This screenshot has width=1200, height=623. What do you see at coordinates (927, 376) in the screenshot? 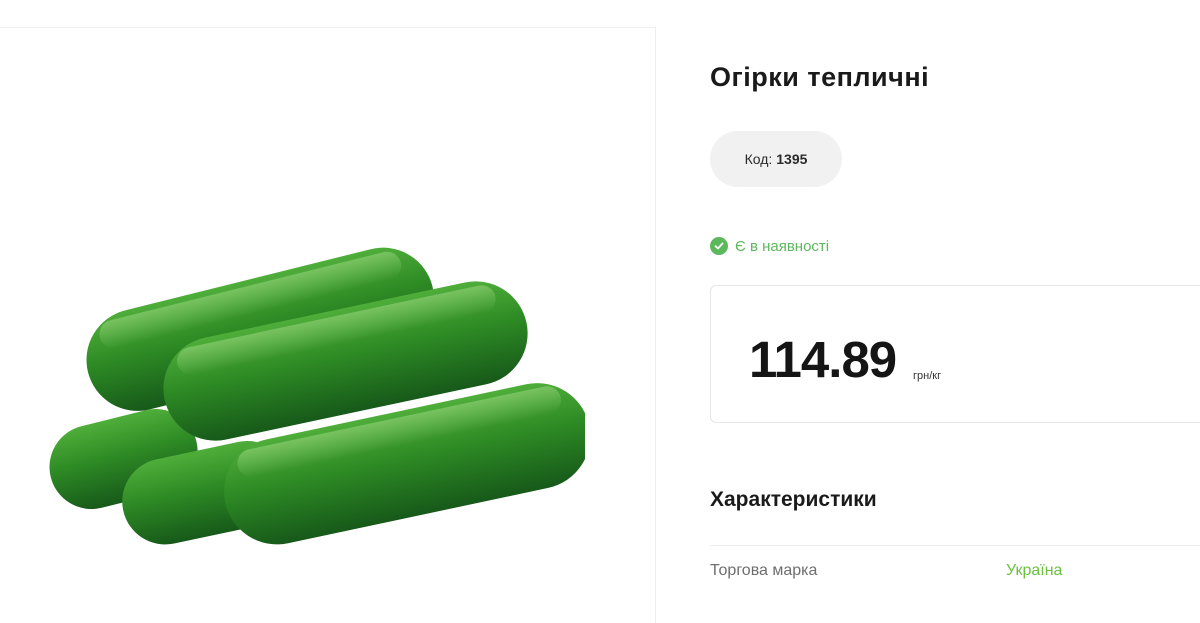
I see `price-unit: грн/кг` at bounding box center [927, 376].